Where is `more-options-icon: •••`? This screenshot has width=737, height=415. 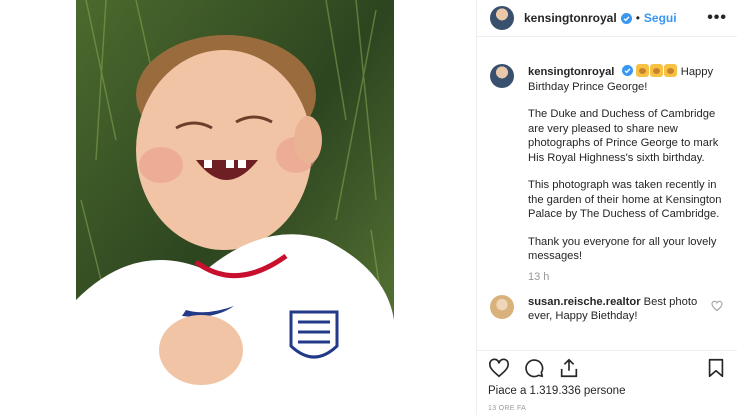
more-options-icon: ••• is located at coordinates (717, 18).